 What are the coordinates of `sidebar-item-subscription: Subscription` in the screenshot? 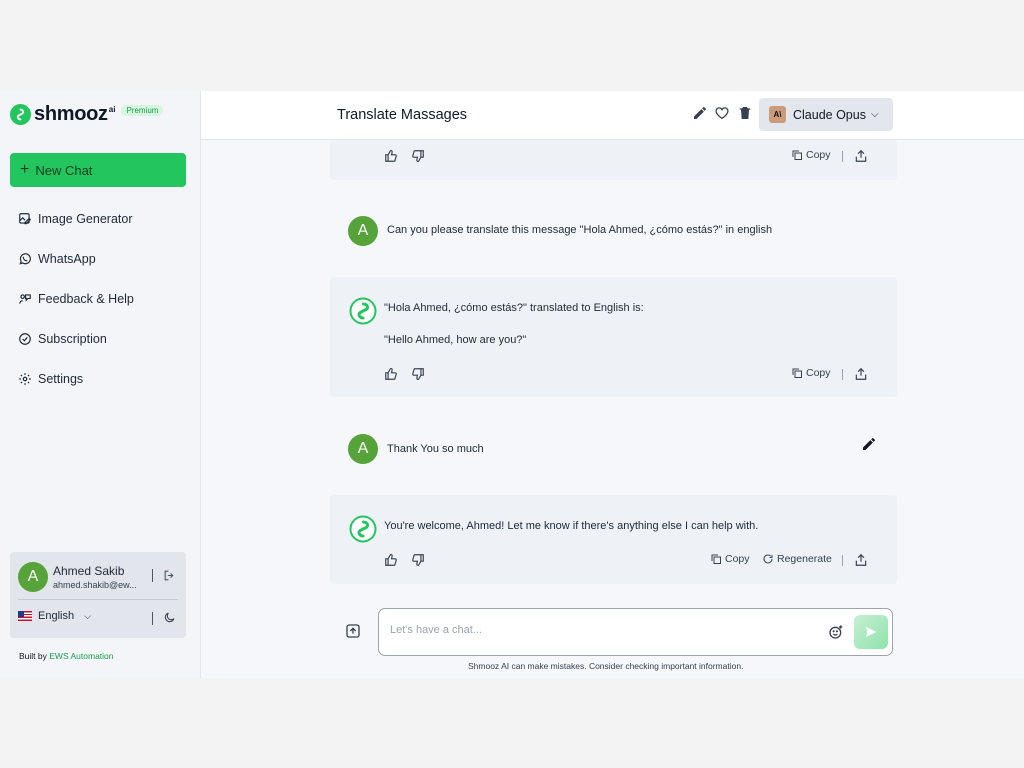 It's located at (103, 339).